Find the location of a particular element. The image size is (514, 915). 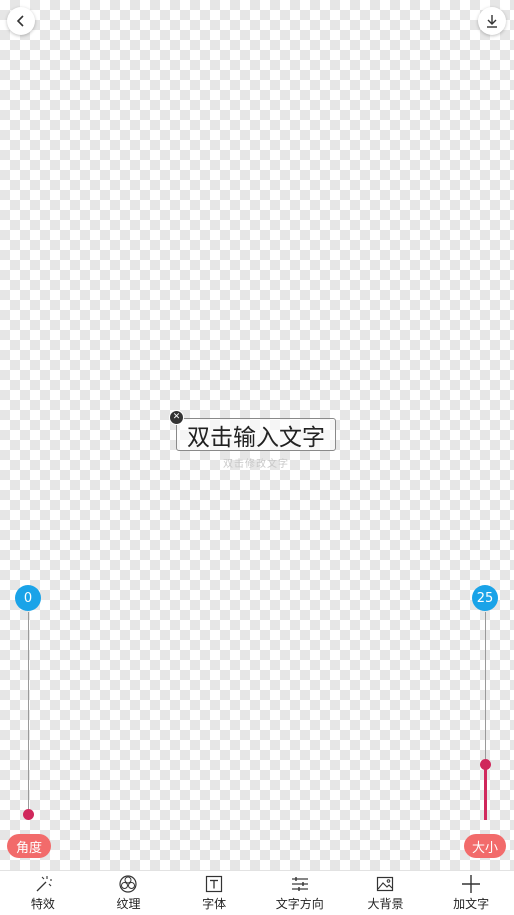

delete-text-button: ✕ is located at coordinates (176, 417).